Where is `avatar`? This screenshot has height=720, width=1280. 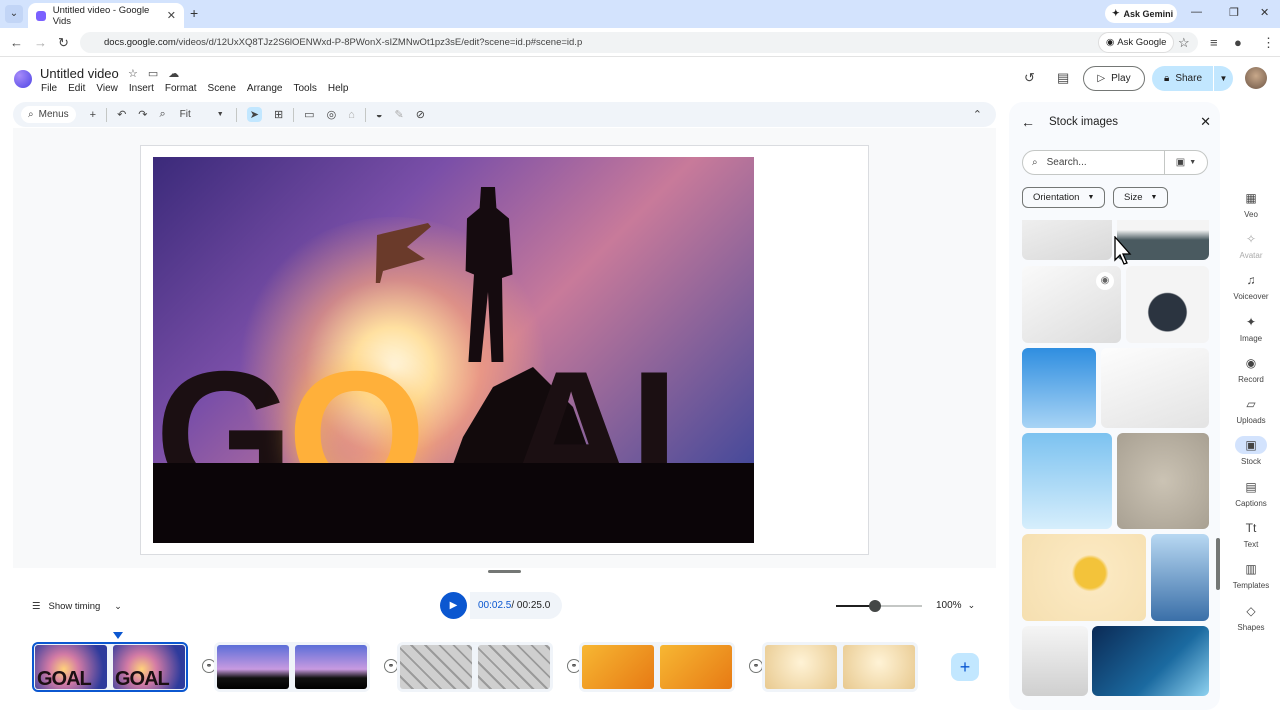
avatar is located at coordinates (1256, 78).